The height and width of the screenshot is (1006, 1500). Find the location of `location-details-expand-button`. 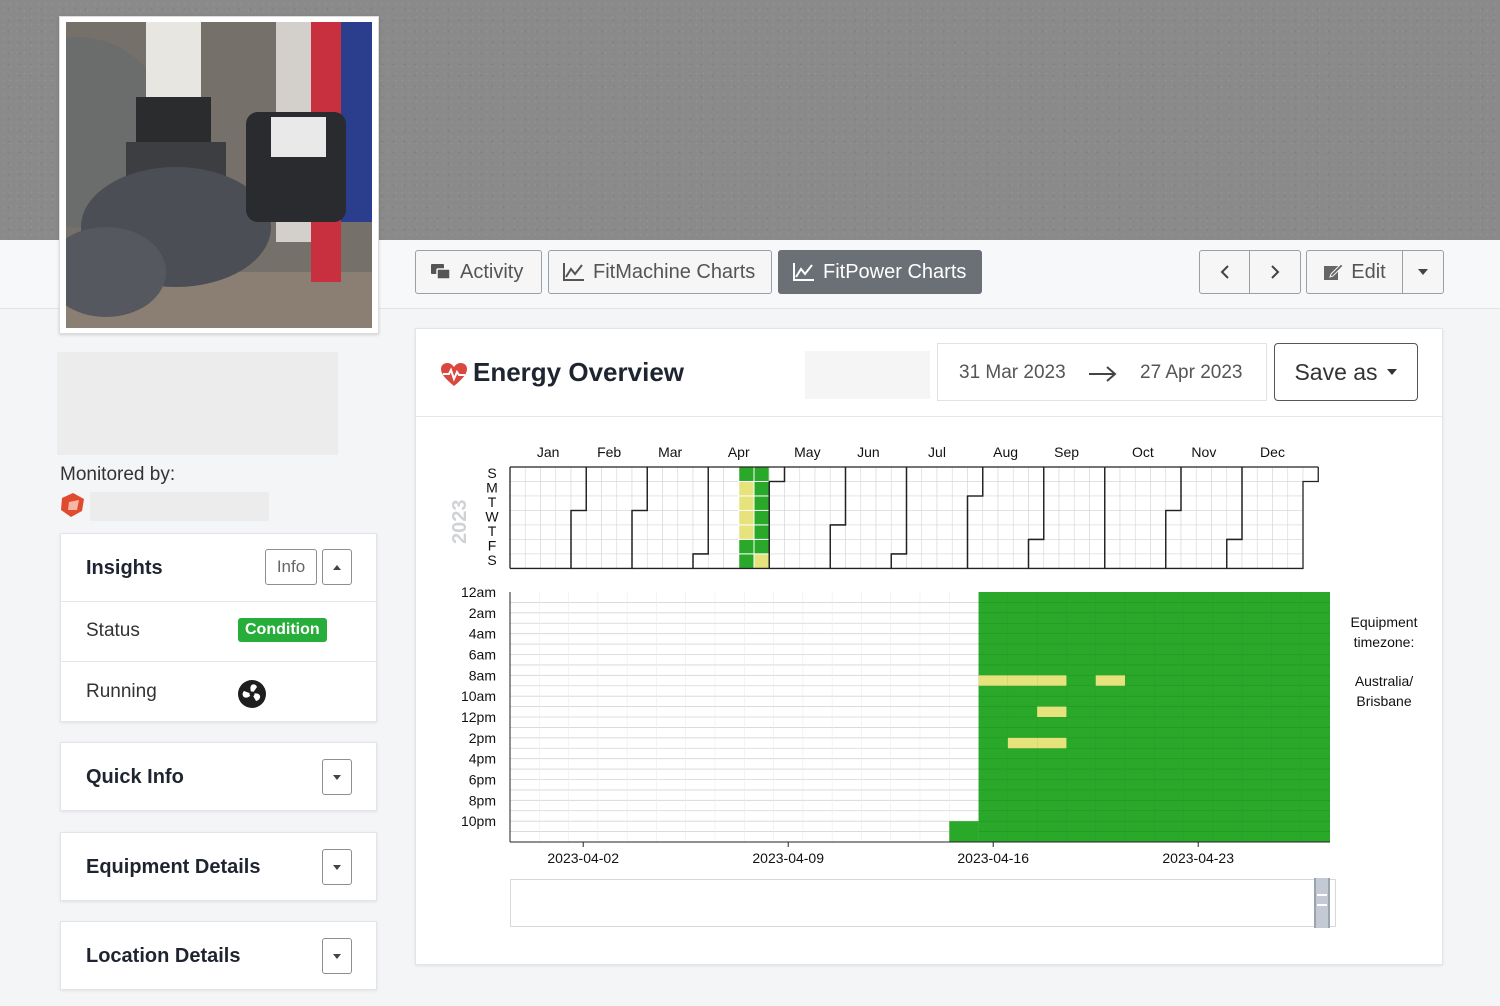

location-details-expand-button is located at coordinates (337, 956).